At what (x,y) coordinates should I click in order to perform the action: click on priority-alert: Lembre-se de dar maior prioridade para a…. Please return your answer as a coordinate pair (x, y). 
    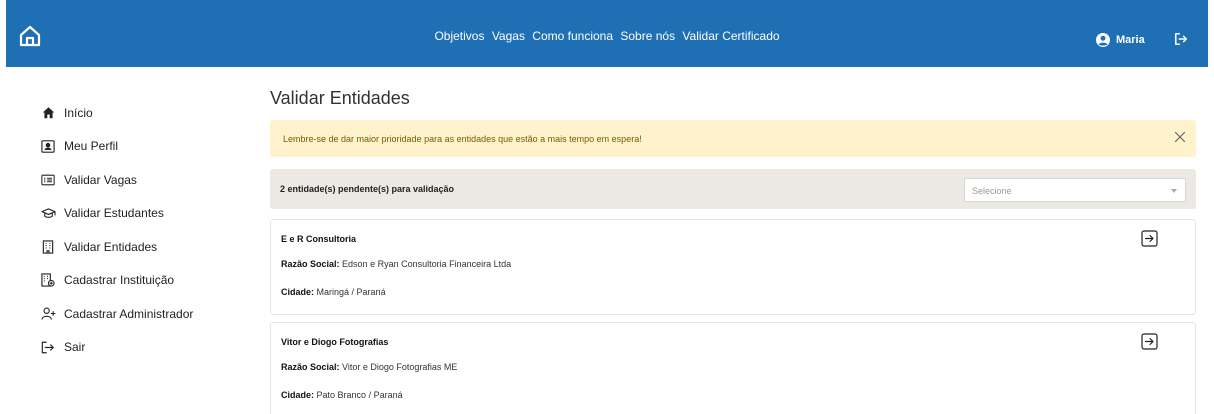
    Looking at the image, I should click on (733, 138).